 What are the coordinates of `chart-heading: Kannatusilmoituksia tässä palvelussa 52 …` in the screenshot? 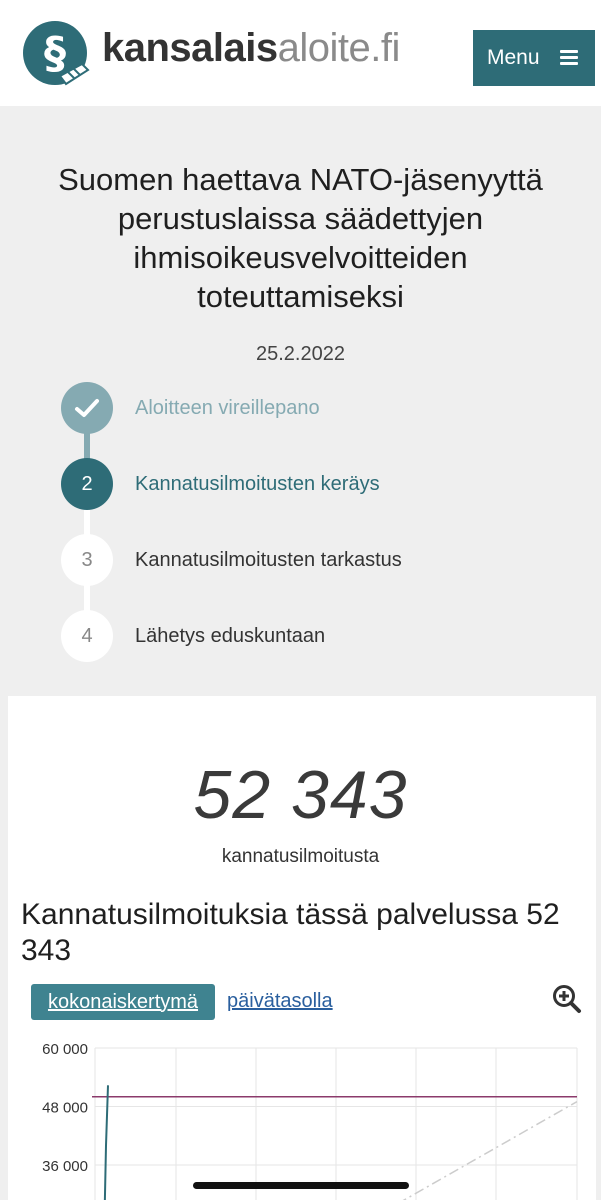 It's located at (290, 932).